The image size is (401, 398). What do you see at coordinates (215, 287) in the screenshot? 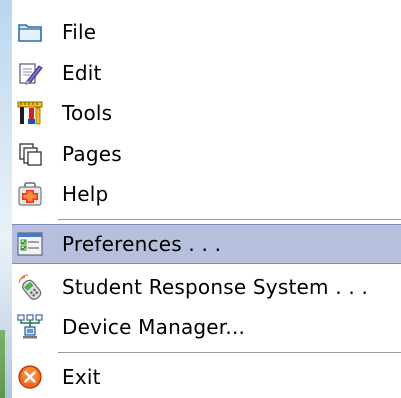
I see `menu-item-label: Student Response System . . .` at bounding box center [215, 287].